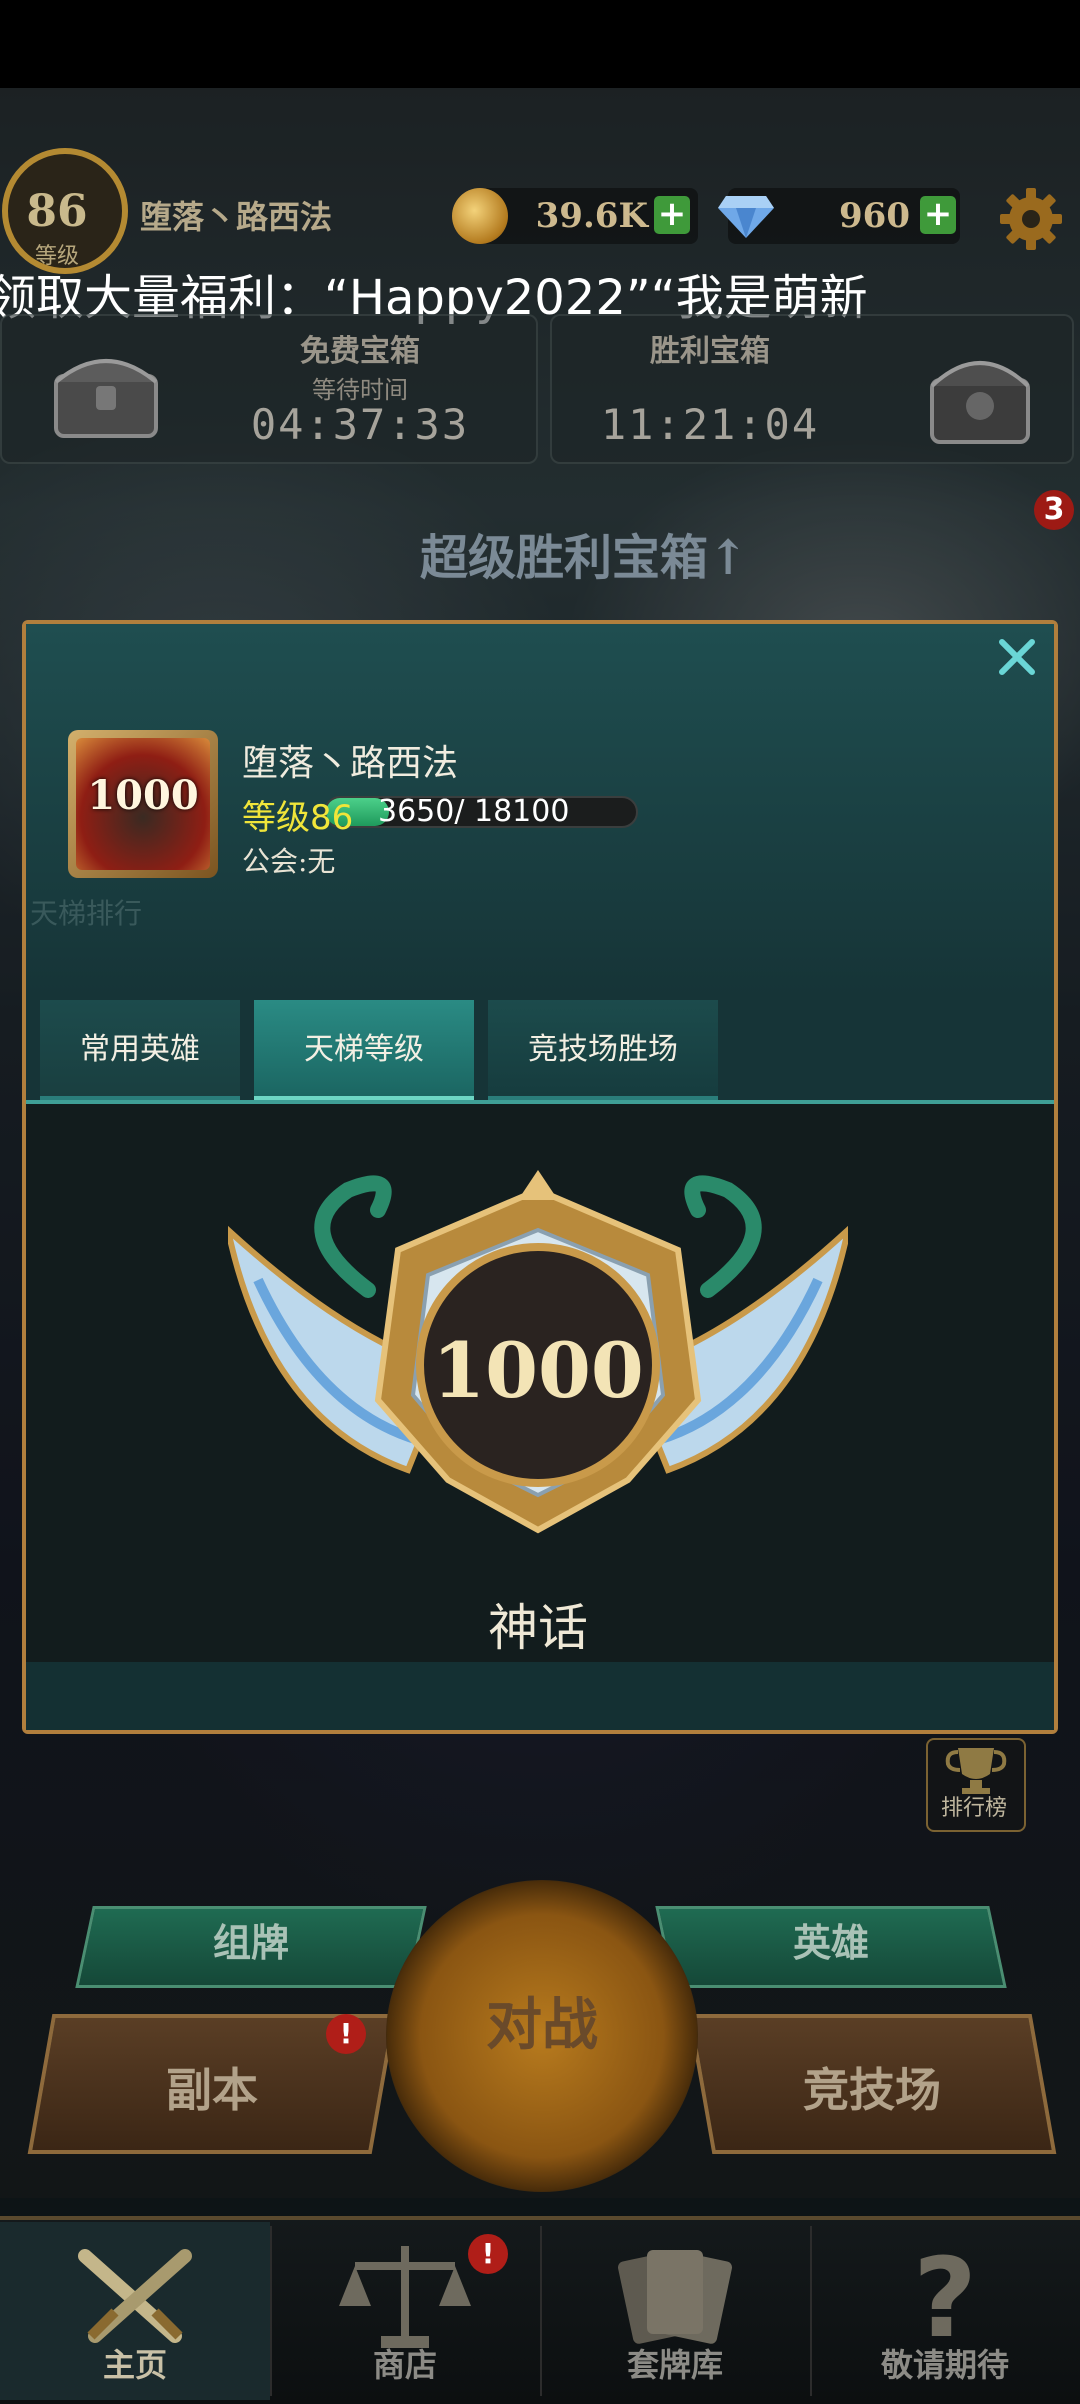 Image resolution: width=1080 pixels, height=2404 pixels. What do you see at coordinates (404, 2365) in the screenshot?
I see `nav-shop-label: 商店` at bounding box center [404, 2365].